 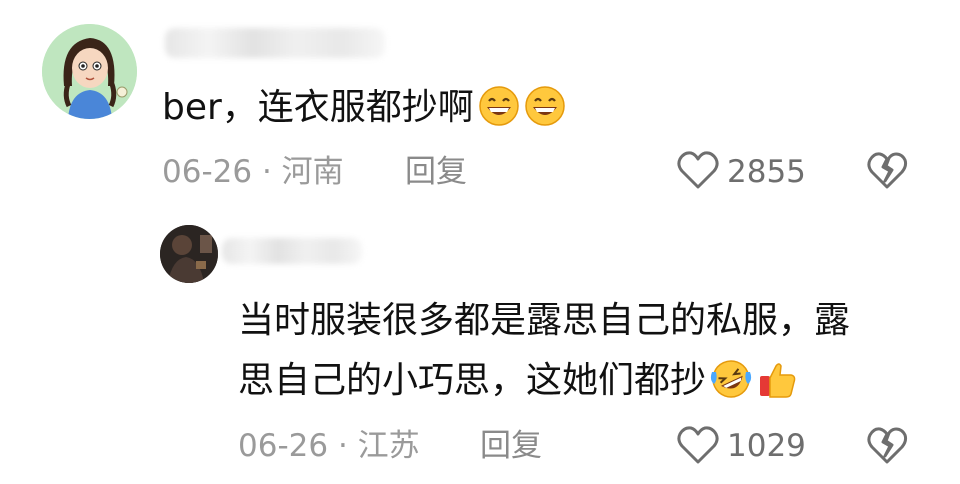 I want to click on comment-text: ber，连衣服都抄啊, so click(x=364, y=108).